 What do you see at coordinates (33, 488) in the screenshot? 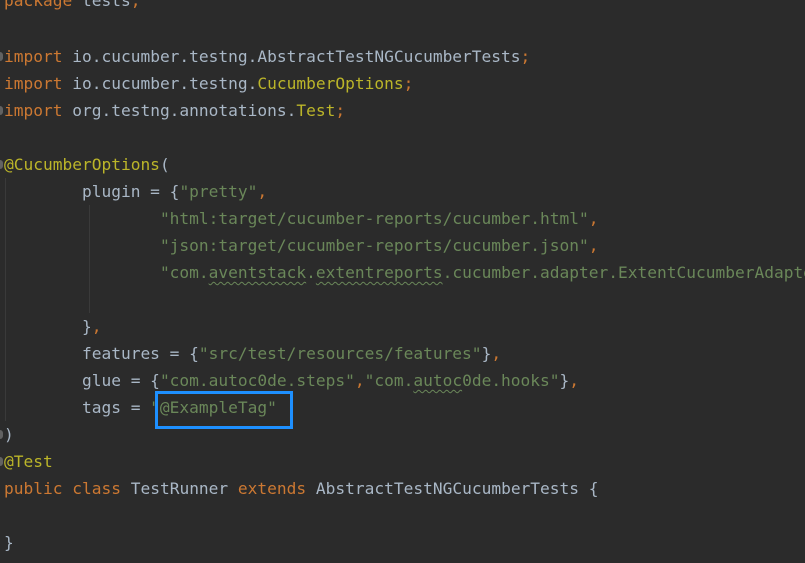
I see `code-token: public` at bounding box center [33, 488].